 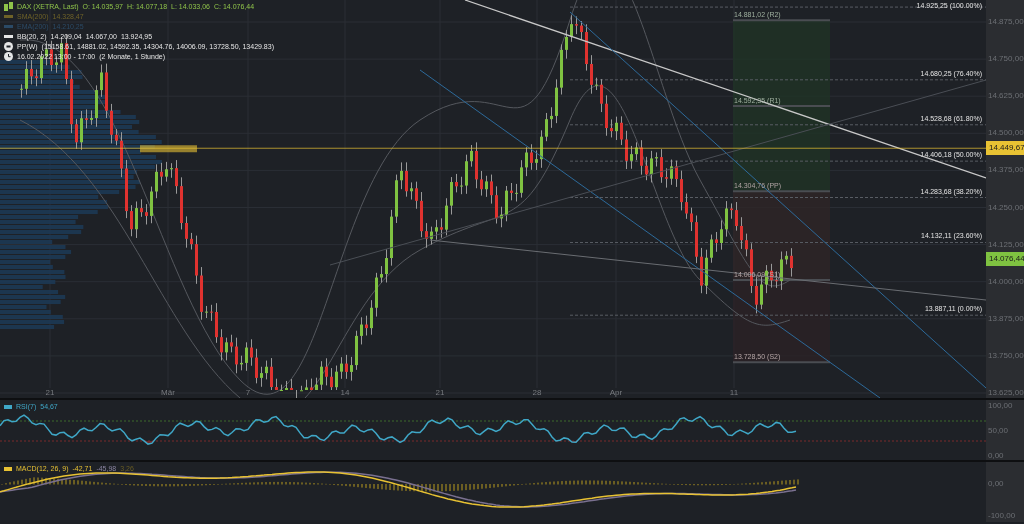 What do you see at coordinates (168, 392) in the screenshot?
I see `date-label: Mär` at bounding box center [168, 392].